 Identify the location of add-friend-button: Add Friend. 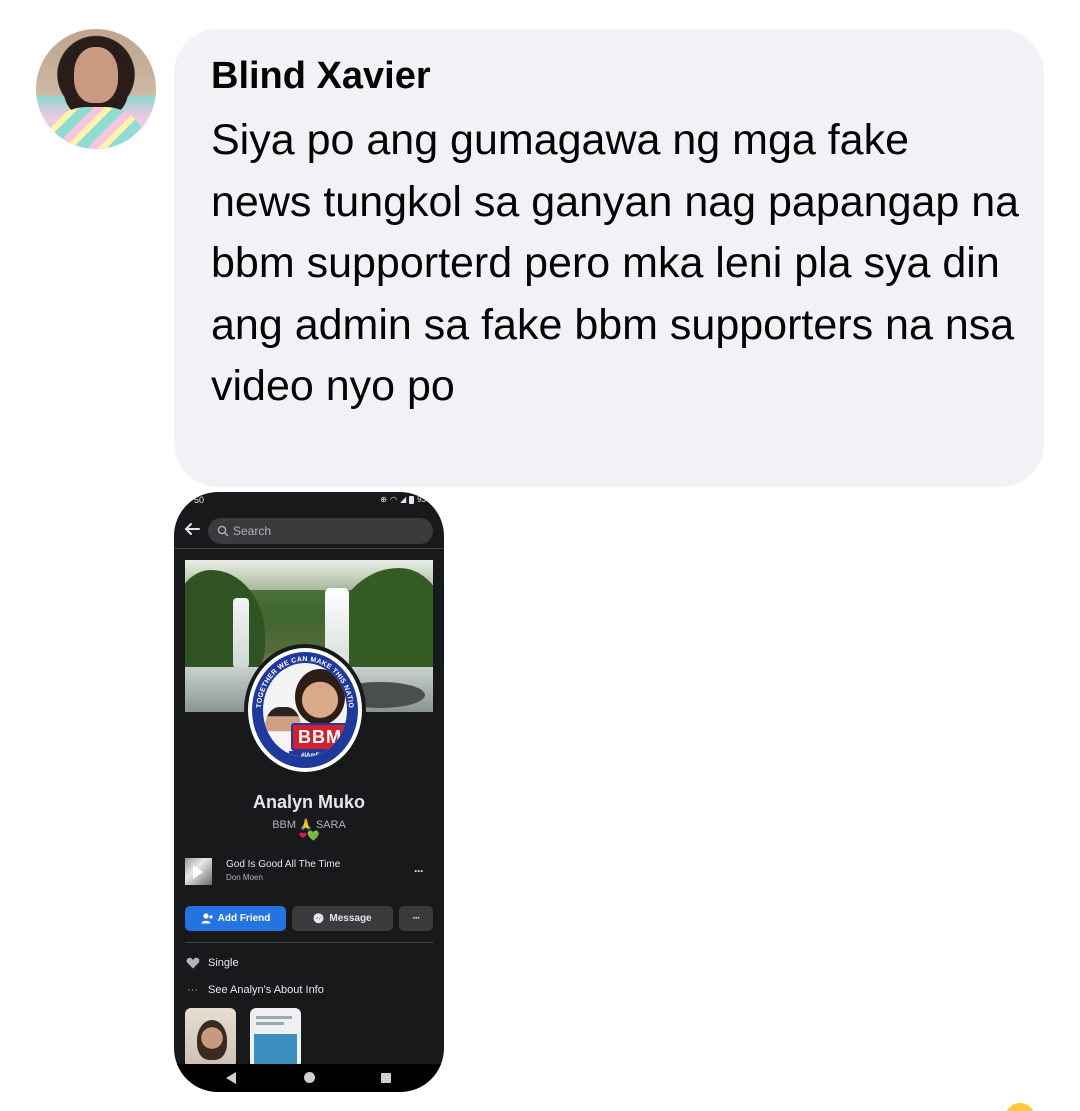
(235, 918).